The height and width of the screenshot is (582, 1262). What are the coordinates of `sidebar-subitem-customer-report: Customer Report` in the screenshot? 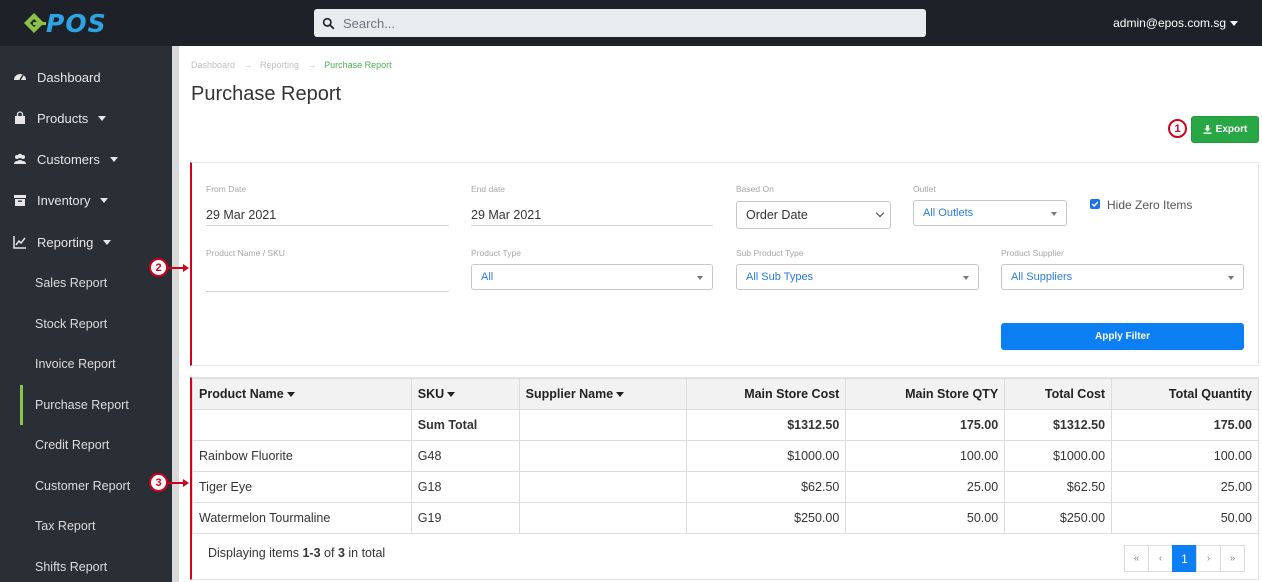 It's located at (86, 486).